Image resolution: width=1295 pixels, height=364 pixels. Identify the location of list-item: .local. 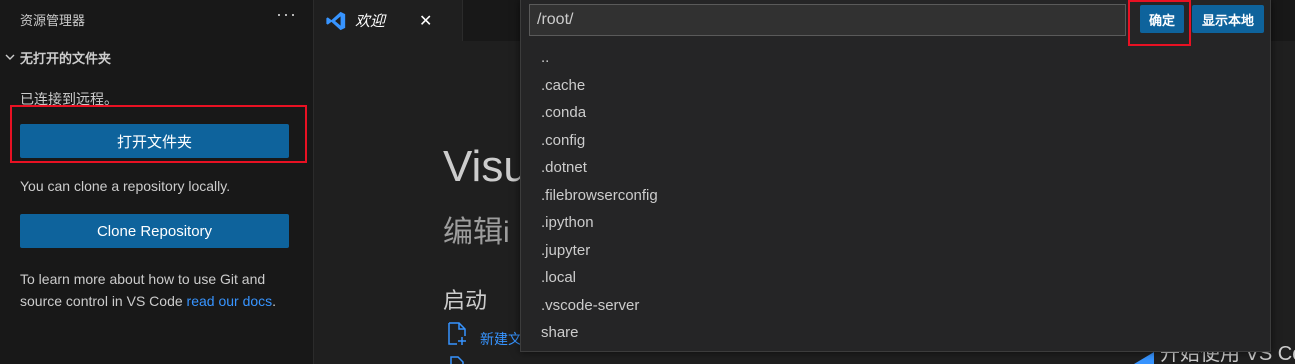
(895, 278).